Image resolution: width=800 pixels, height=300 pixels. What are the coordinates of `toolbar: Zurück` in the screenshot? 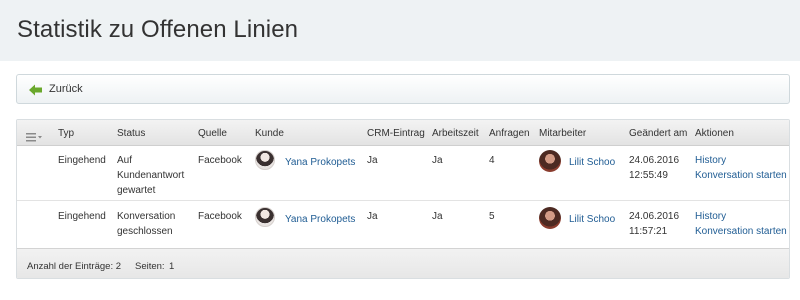 It's located at (403, 89).